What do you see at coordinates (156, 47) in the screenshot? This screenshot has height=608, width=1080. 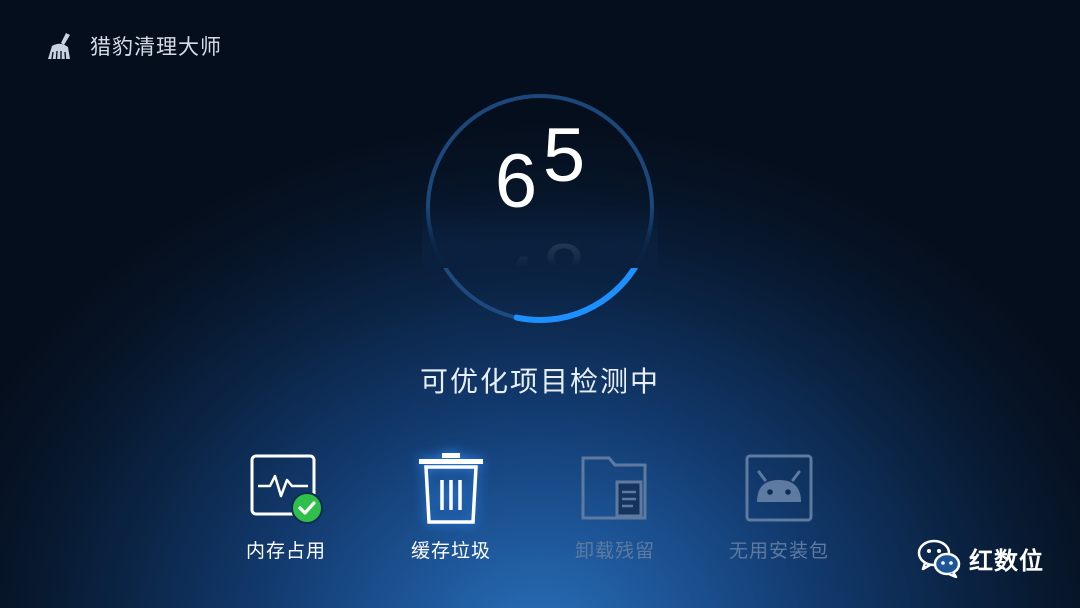 I see `app-title: 猎豹清理大师` at bounding box center [156, 47].